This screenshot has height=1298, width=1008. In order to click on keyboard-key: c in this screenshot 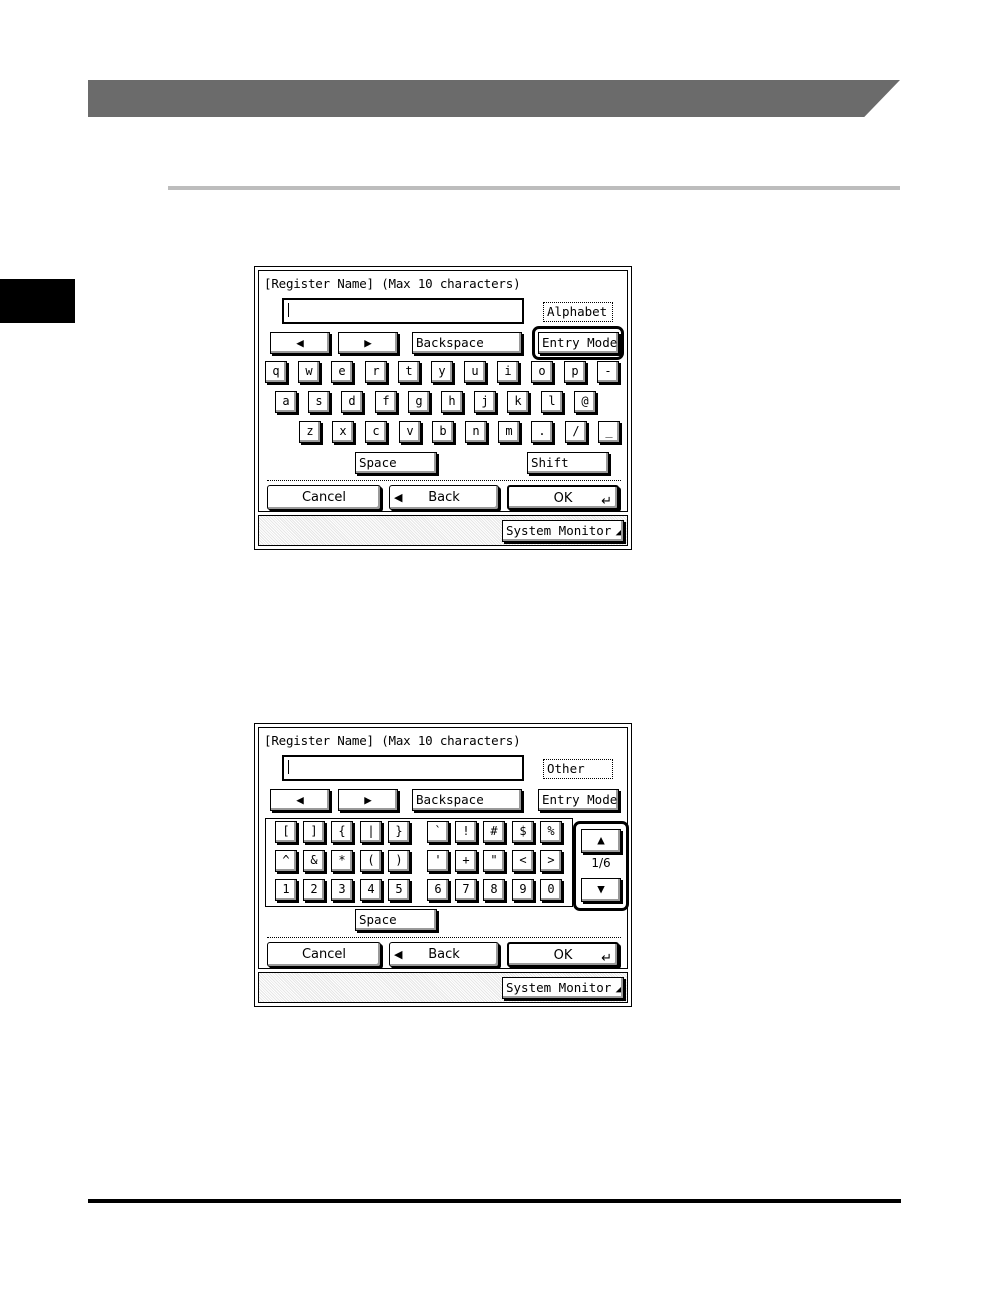, I will do `click(376, 432)`.